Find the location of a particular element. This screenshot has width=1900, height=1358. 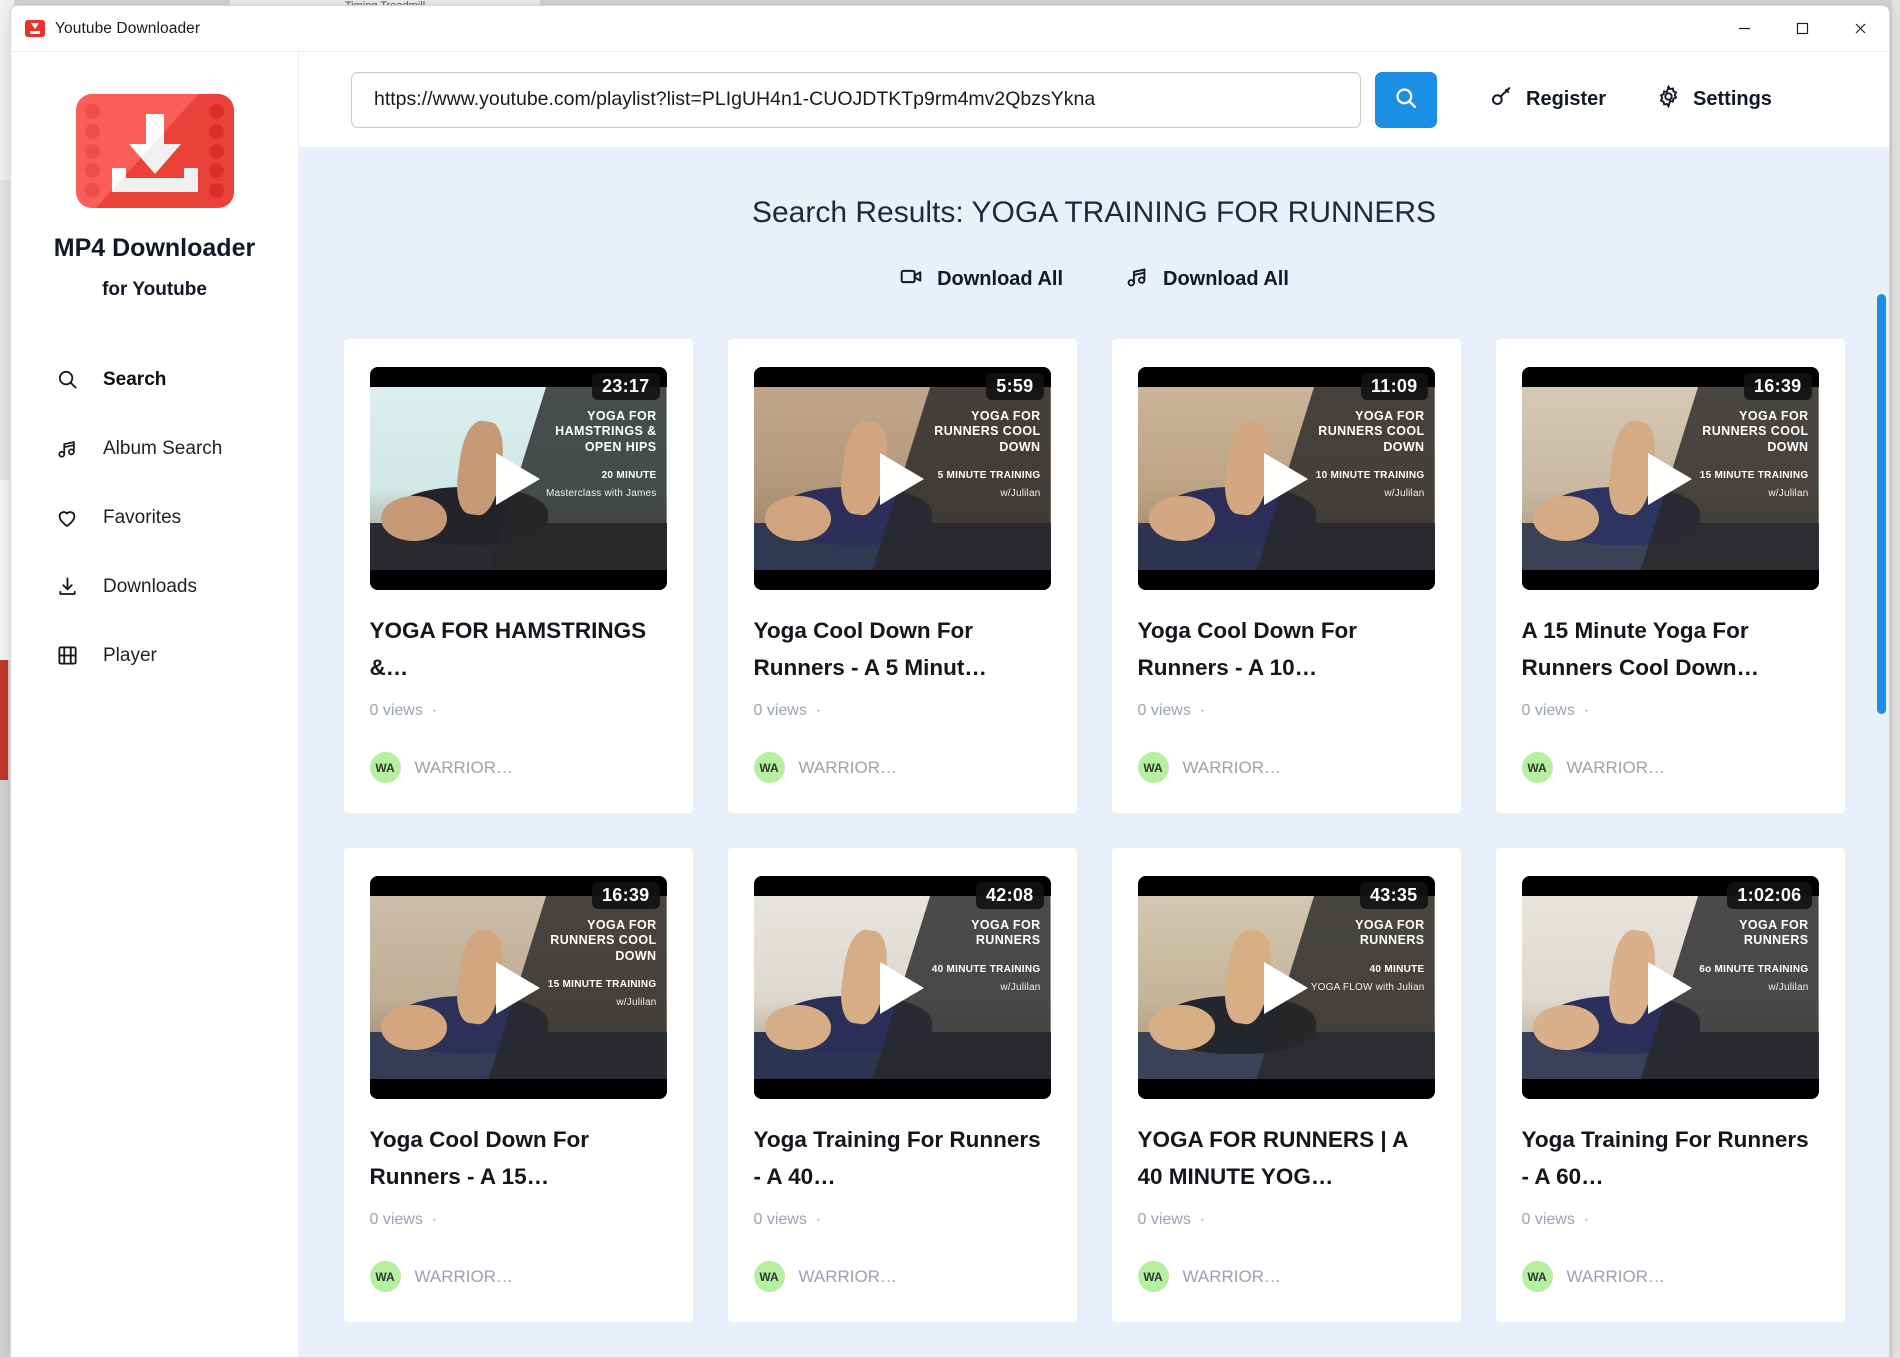

sidebar-item-favorites: Favorites is located at coordinates (154, 517).